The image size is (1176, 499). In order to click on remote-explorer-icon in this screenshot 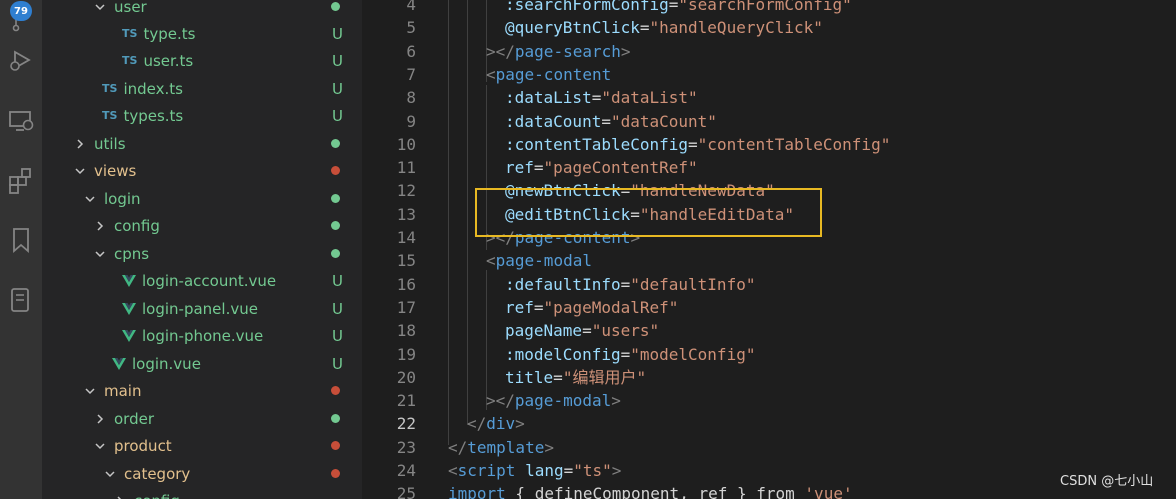, I will do `click(21, 120)`.